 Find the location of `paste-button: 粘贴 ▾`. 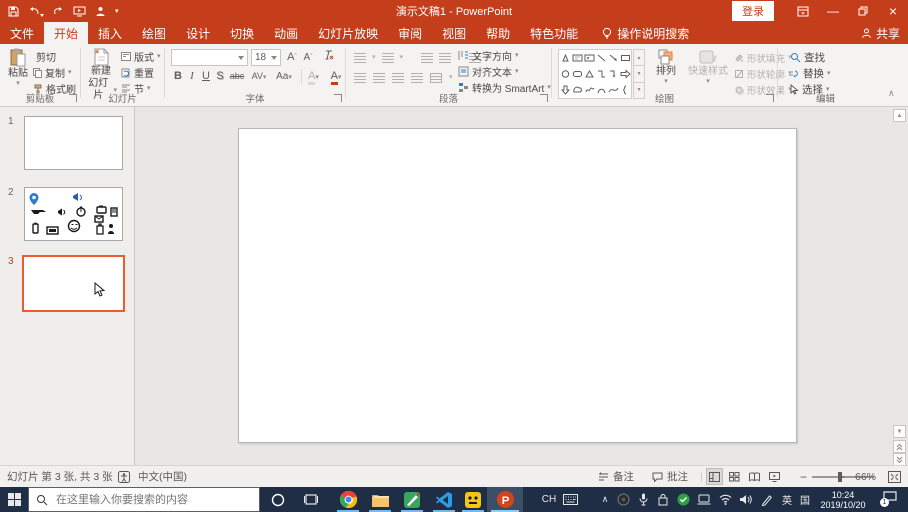

paste-button: 粘贴 ▾ is located at coordinates (18, 67).